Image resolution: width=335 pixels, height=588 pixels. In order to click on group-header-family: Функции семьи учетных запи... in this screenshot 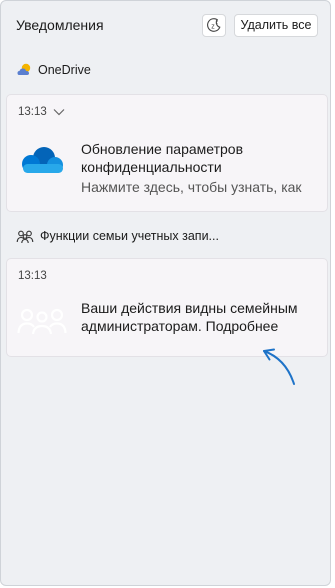, I will do `click(117, 236)`.